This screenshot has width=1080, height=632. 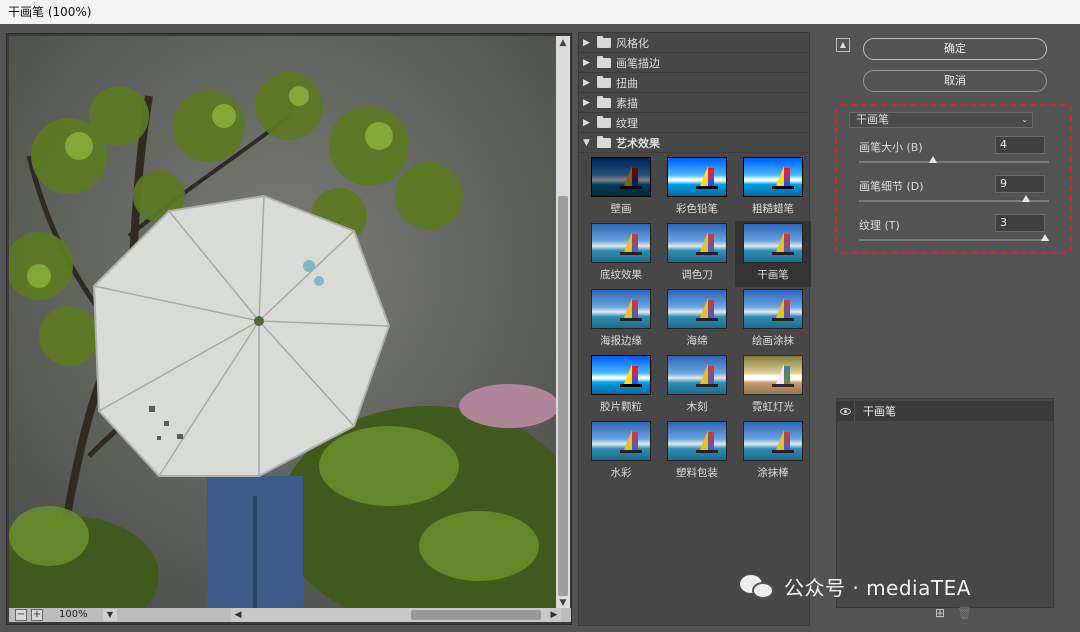 I want to click on filter-paint-daubs: 绘画涂抹, so click(x=773, y=320).